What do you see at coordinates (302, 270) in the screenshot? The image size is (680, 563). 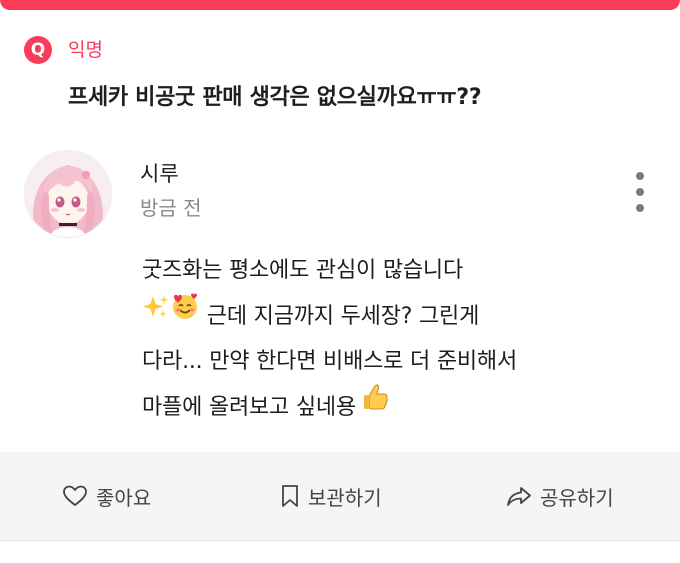 I see `answer-line-text: 굿즈화는 평소에도 관심이 많습니다` at bounding box center [302, 270].